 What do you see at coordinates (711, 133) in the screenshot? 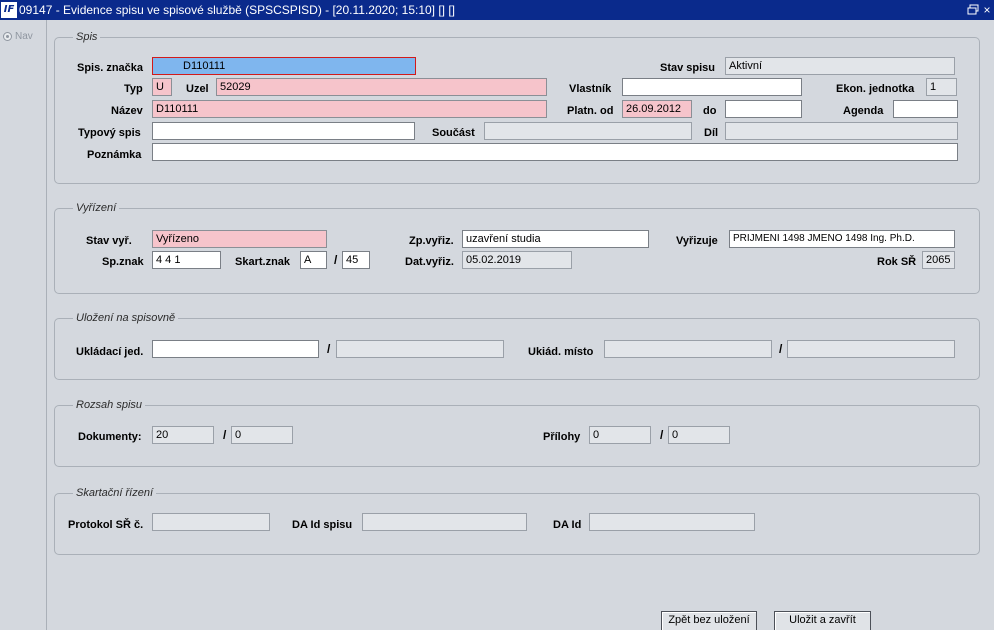
I see `dil-label: Díl` at bounding box center [711, 133].